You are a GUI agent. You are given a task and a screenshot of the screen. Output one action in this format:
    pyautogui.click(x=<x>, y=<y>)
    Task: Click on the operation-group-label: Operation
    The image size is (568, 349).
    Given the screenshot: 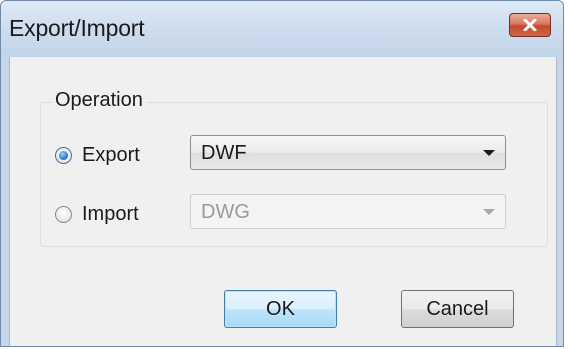 What is the action you would take?
    pyautogui.click(x=99, y=100)
    